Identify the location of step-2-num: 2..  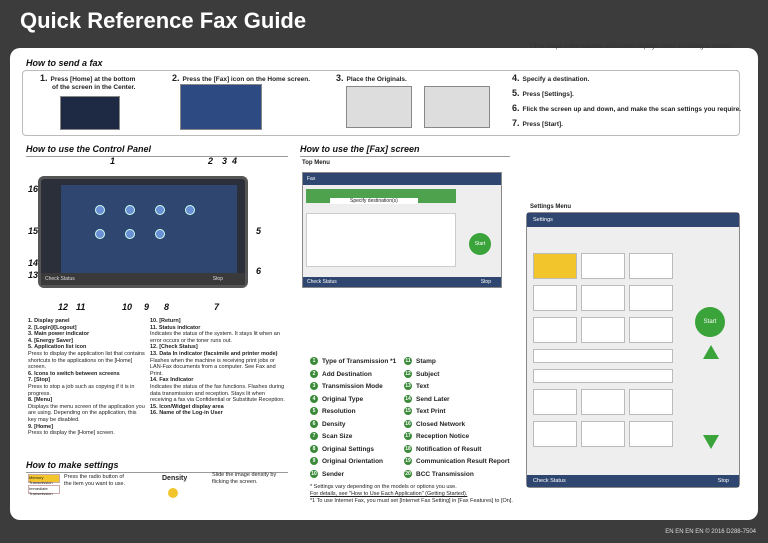
(176, 78).